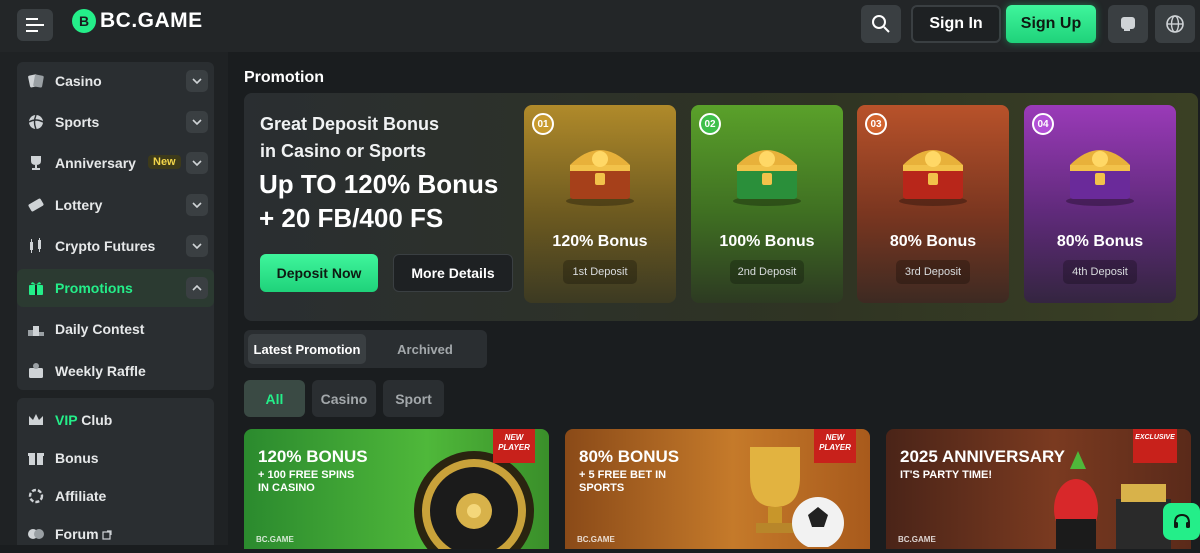  Describe the element at coordinates (307, 349) in the screenshot. I see `tab-latest-promotion: Latest Promotion` at that location.